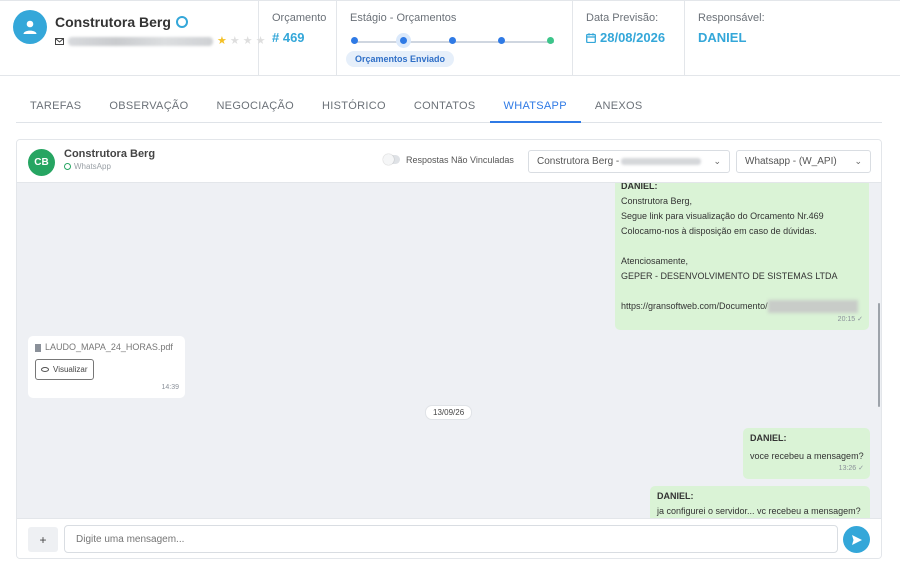  What do you see at coordinates (850, 319) in the screenshot?
I see `message-time: 20:15 ✓` at bounding box center [850, 319].